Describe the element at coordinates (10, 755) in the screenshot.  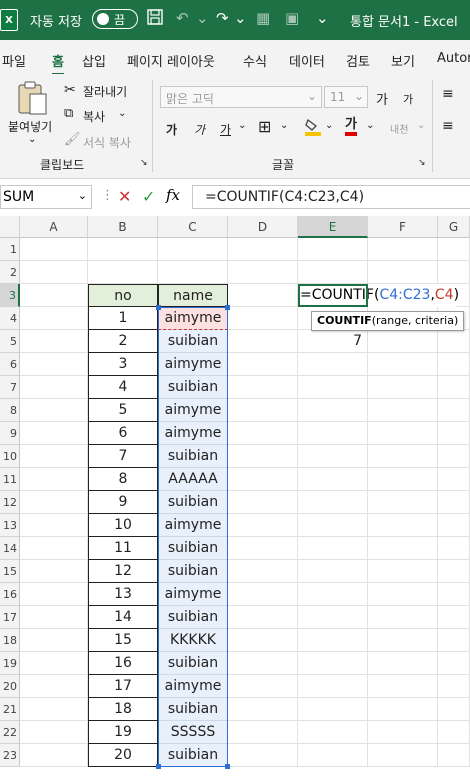
I see `row-header: 23` at that location.